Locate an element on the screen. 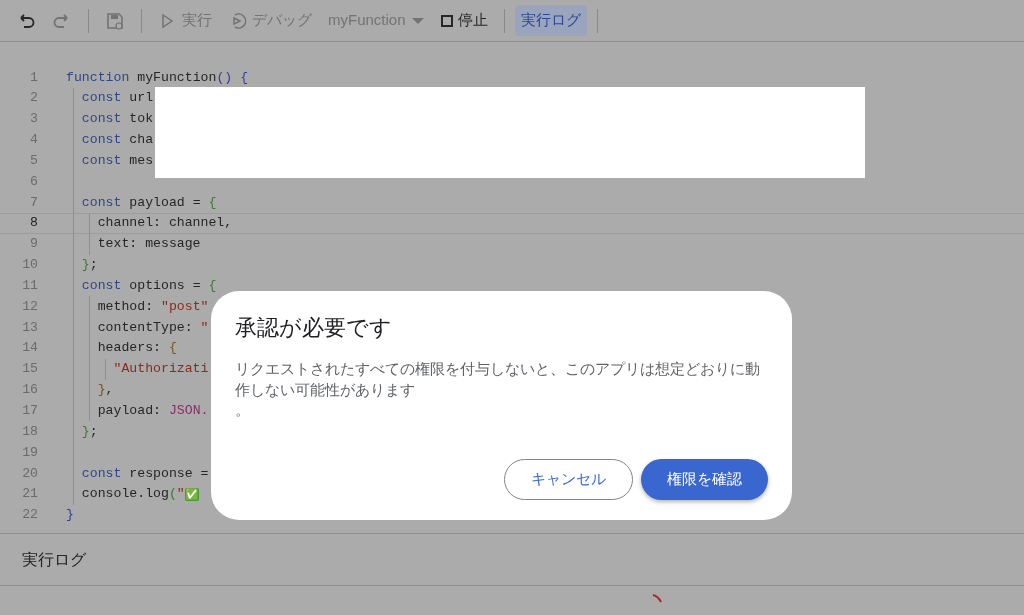 The image size is (1024, 615). code-text: console.log is located at coordinates (125, 494).